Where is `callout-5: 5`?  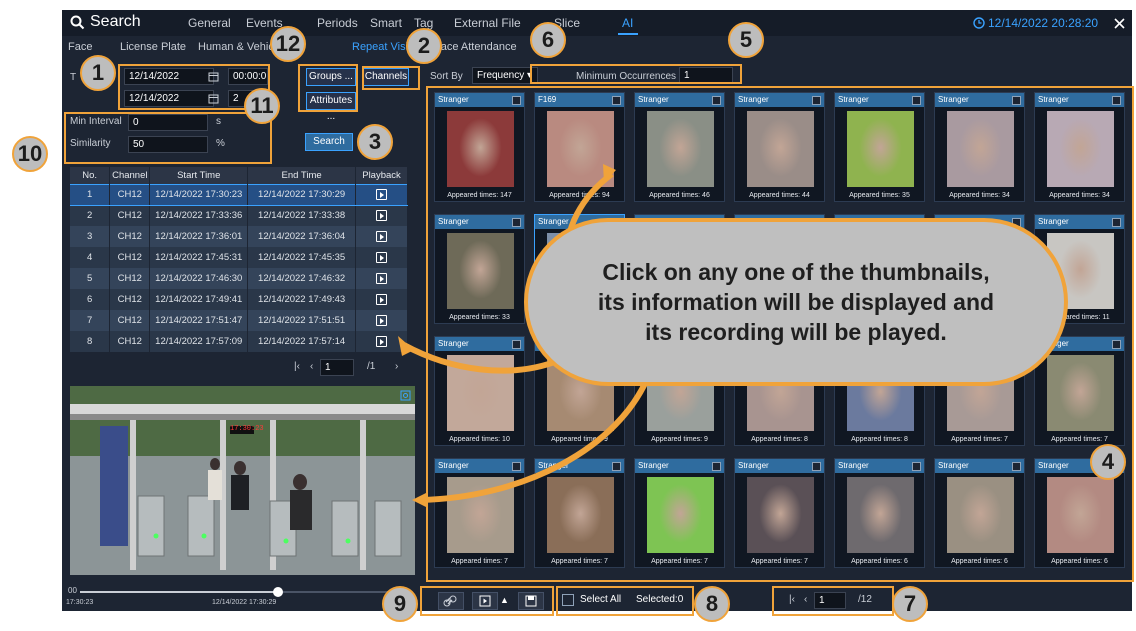 callout-5: 5 is located at coordinates (746, 40).